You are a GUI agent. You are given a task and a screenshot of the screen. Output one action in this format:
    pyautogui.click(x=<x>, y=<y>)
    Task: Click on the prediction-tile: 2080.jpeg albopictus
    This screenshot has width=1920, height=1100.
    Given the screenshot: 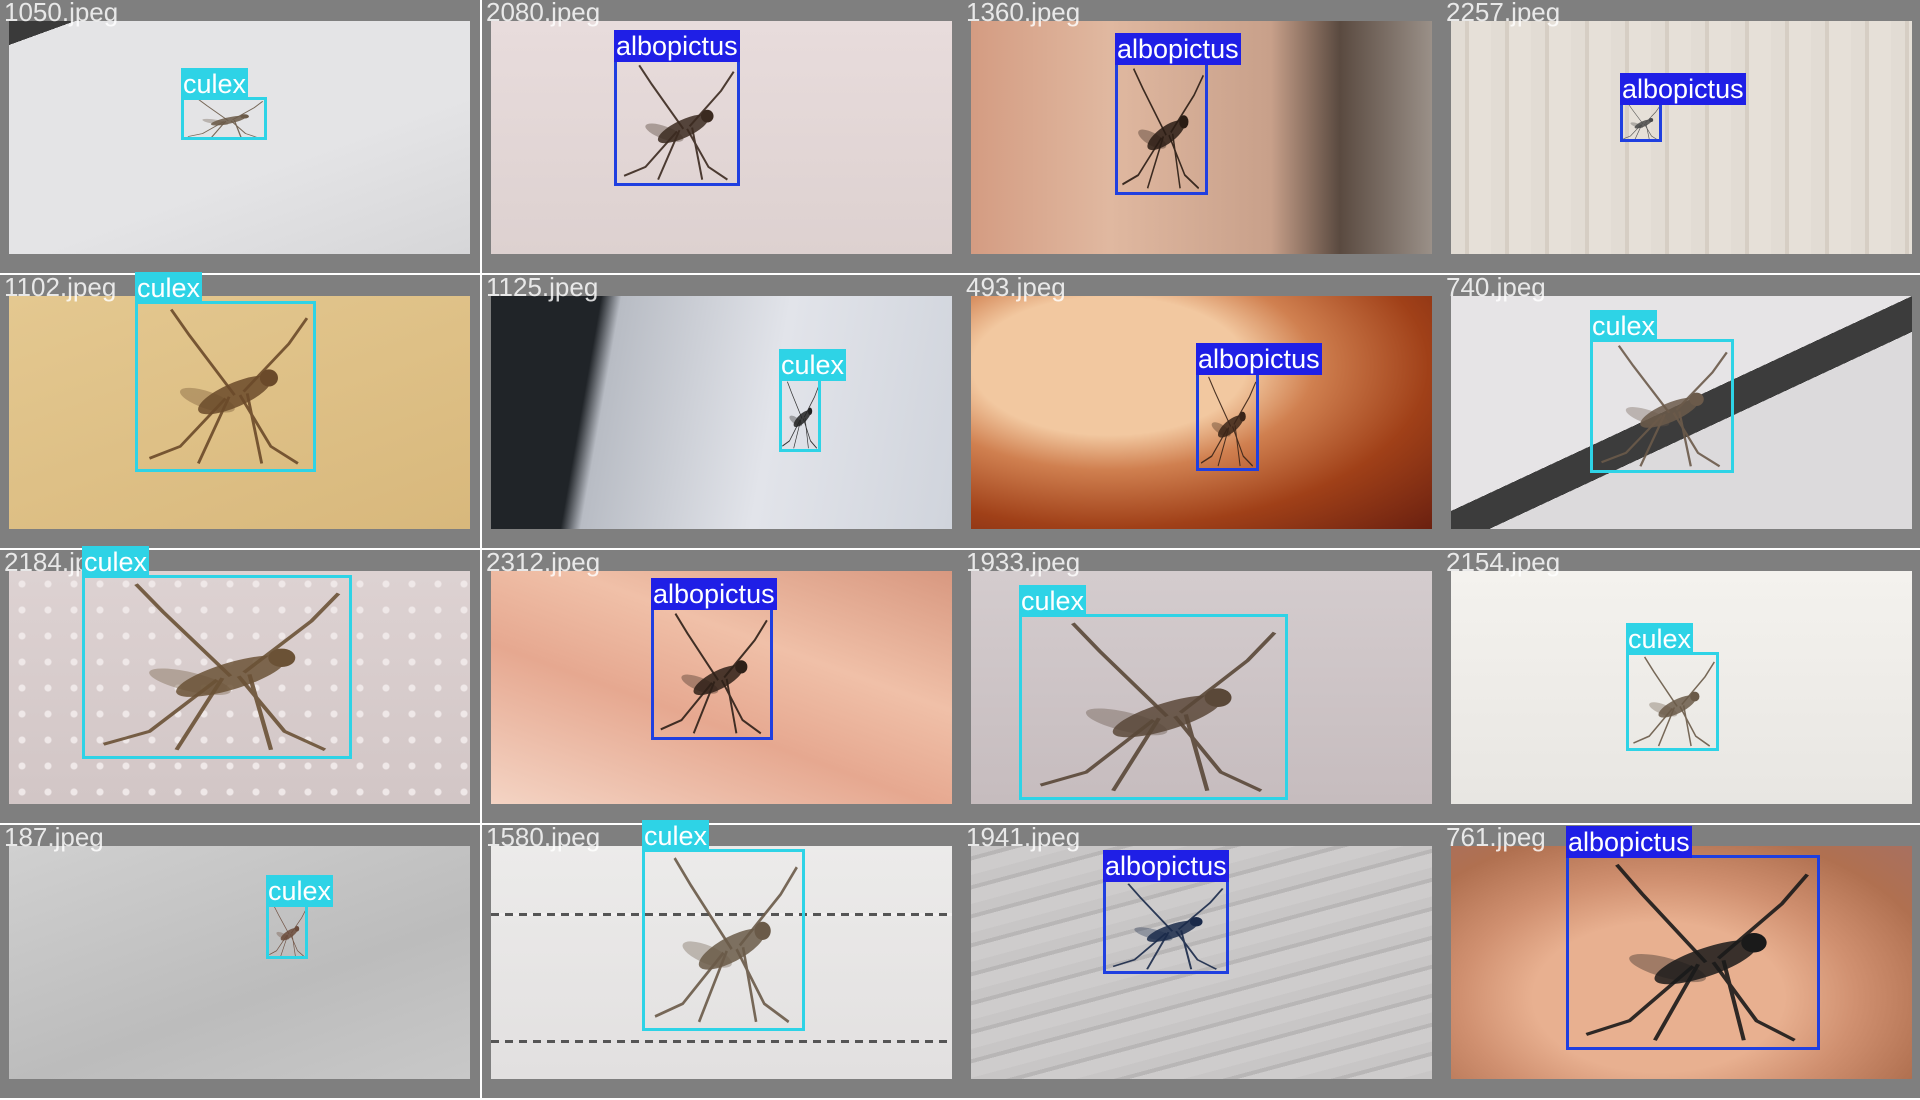 What is the action you would take?
    pyautogui.click(x=722, y=136)
    